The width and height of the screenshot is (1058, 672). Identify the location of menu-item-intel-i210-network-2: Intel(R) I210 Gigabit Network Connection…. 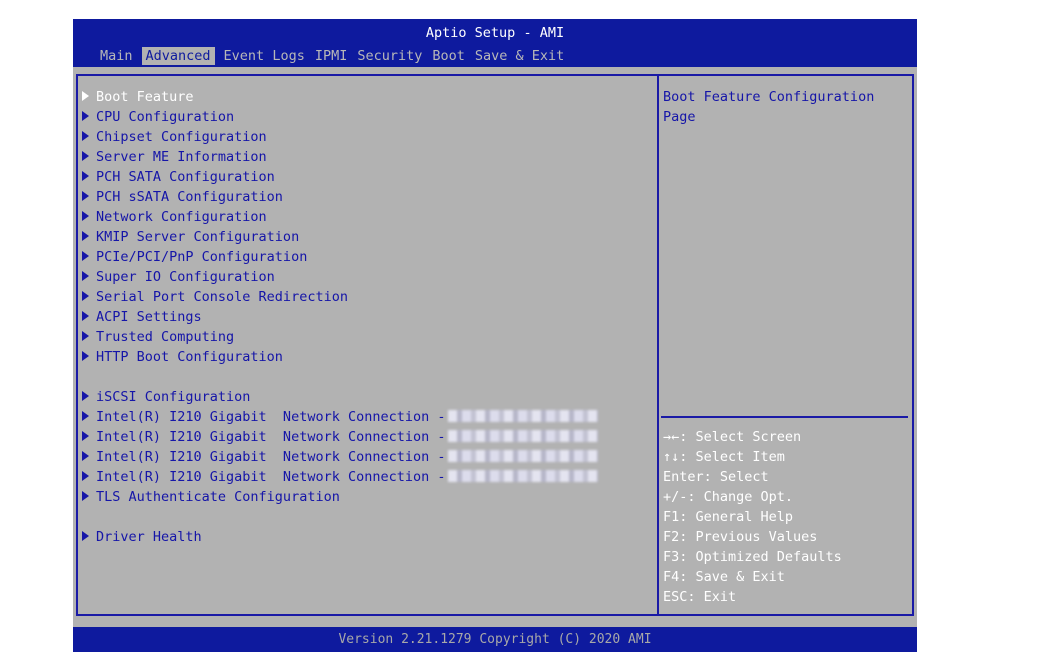
(340, 437).